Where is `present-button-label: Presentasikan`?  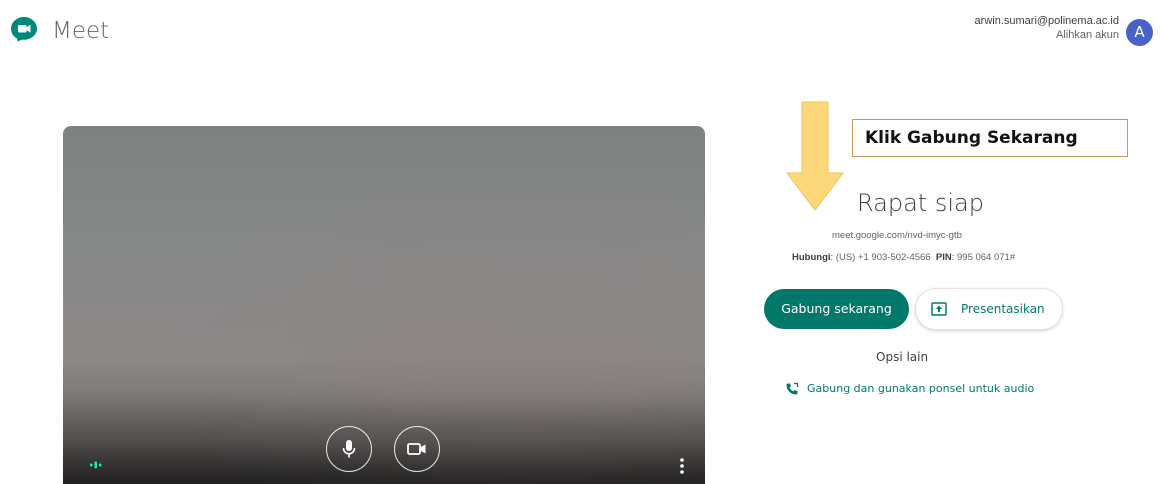 present-button-label: Presentasikan is located at coordinates (1003, 309).